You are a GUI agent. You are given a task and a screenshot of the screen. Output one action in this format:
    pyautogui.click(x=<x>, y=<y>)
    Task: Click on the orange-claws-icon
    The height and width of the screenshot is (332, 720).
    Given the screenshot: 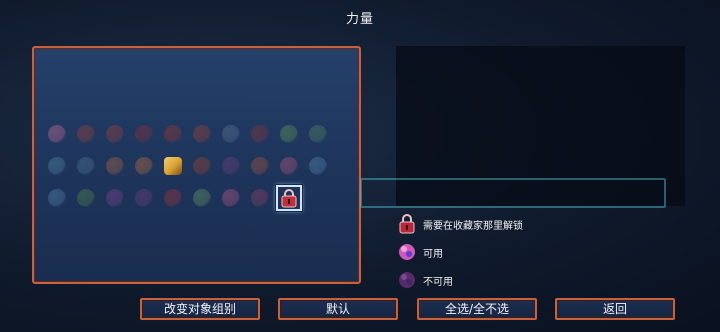 What is the action you would take?
    pyautogui.click(x=144, y=166)
    